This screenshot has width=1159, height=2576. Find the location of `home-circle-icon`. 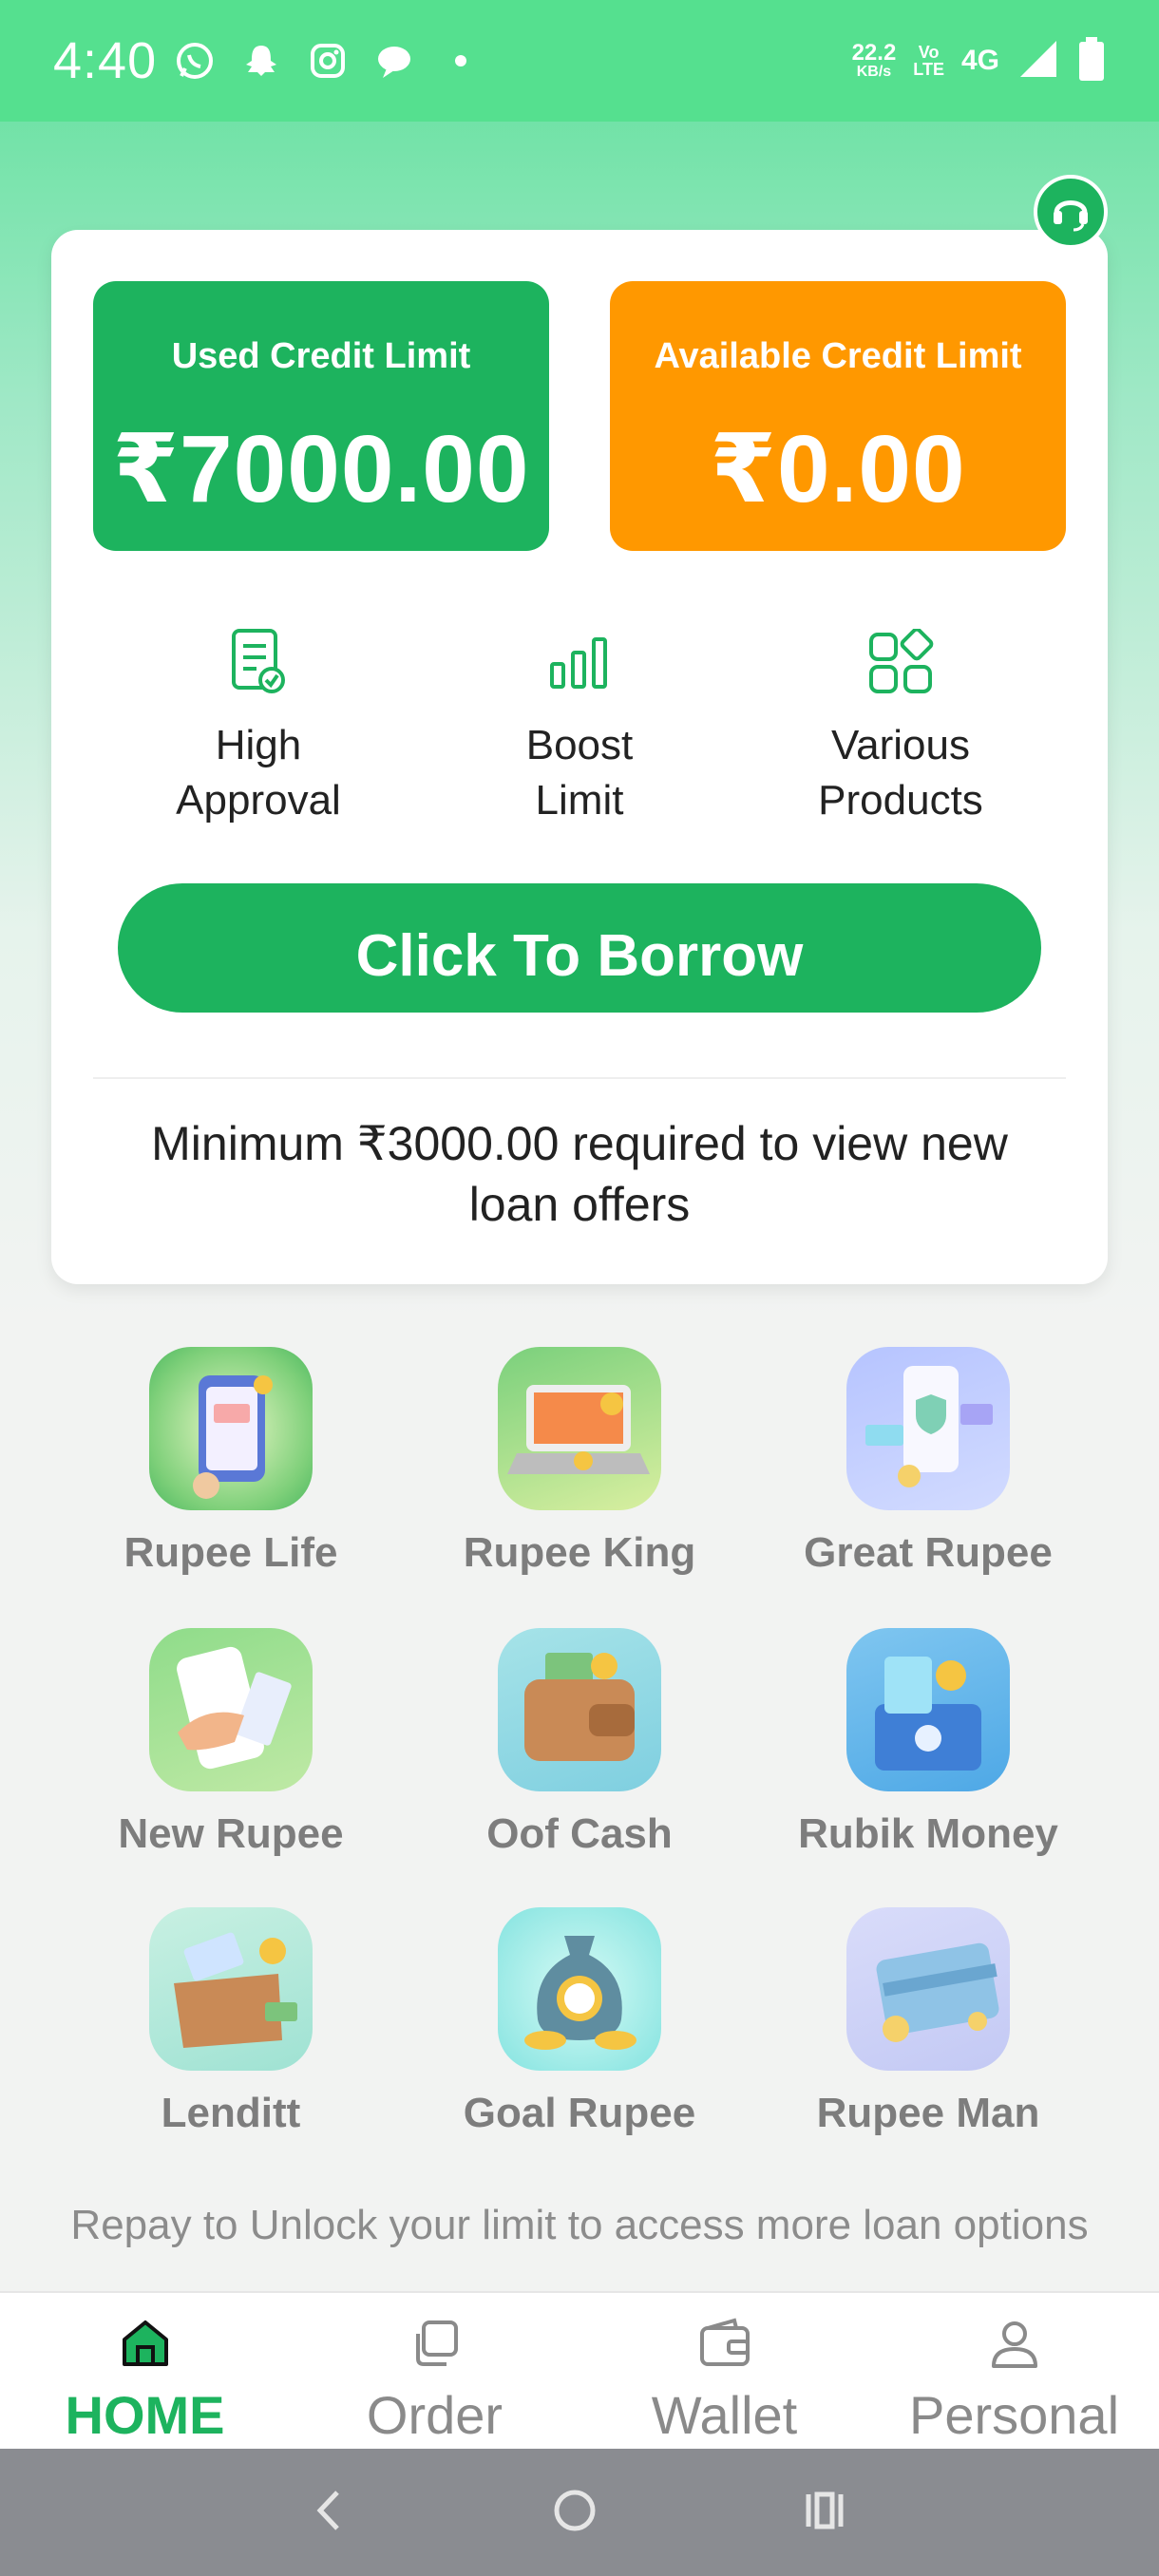

home-circle-icon is located at coordinates (574, 2513).